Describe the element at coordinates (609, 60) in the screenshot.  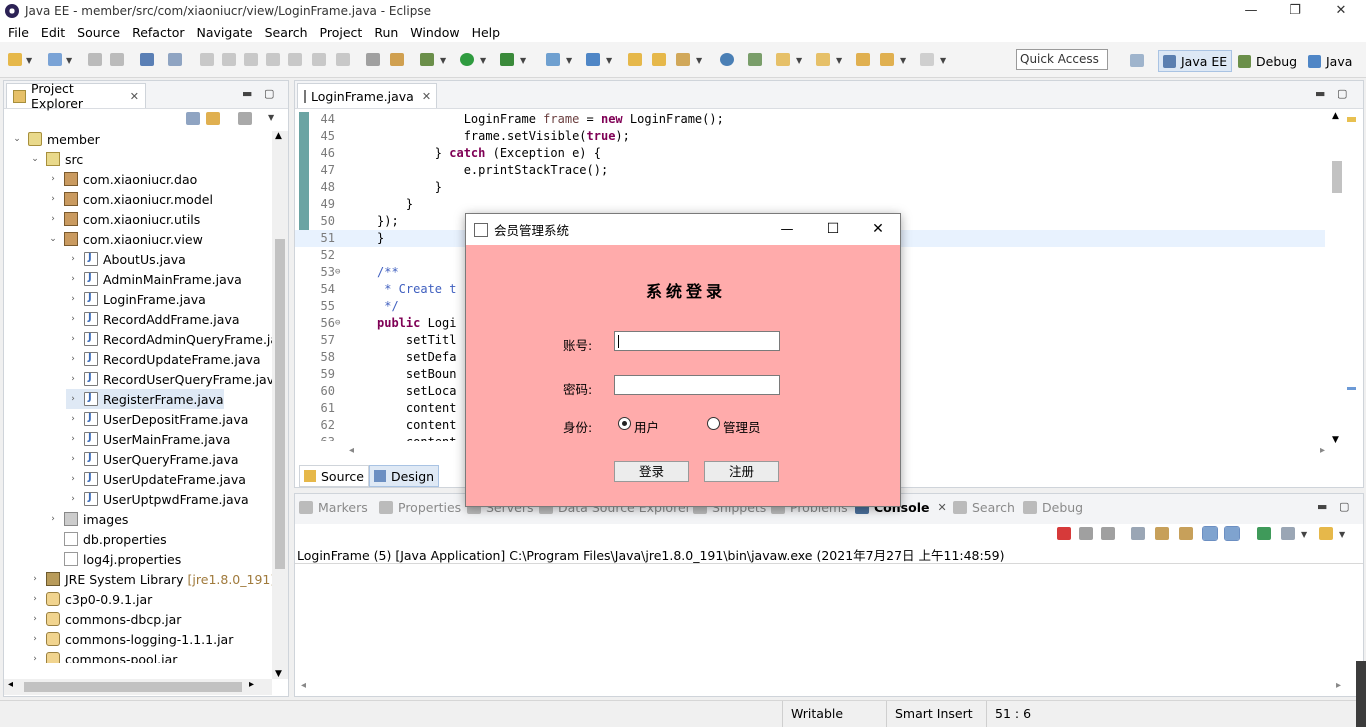
I see `new-java-class-dropdown-icon: ▼` at that location.